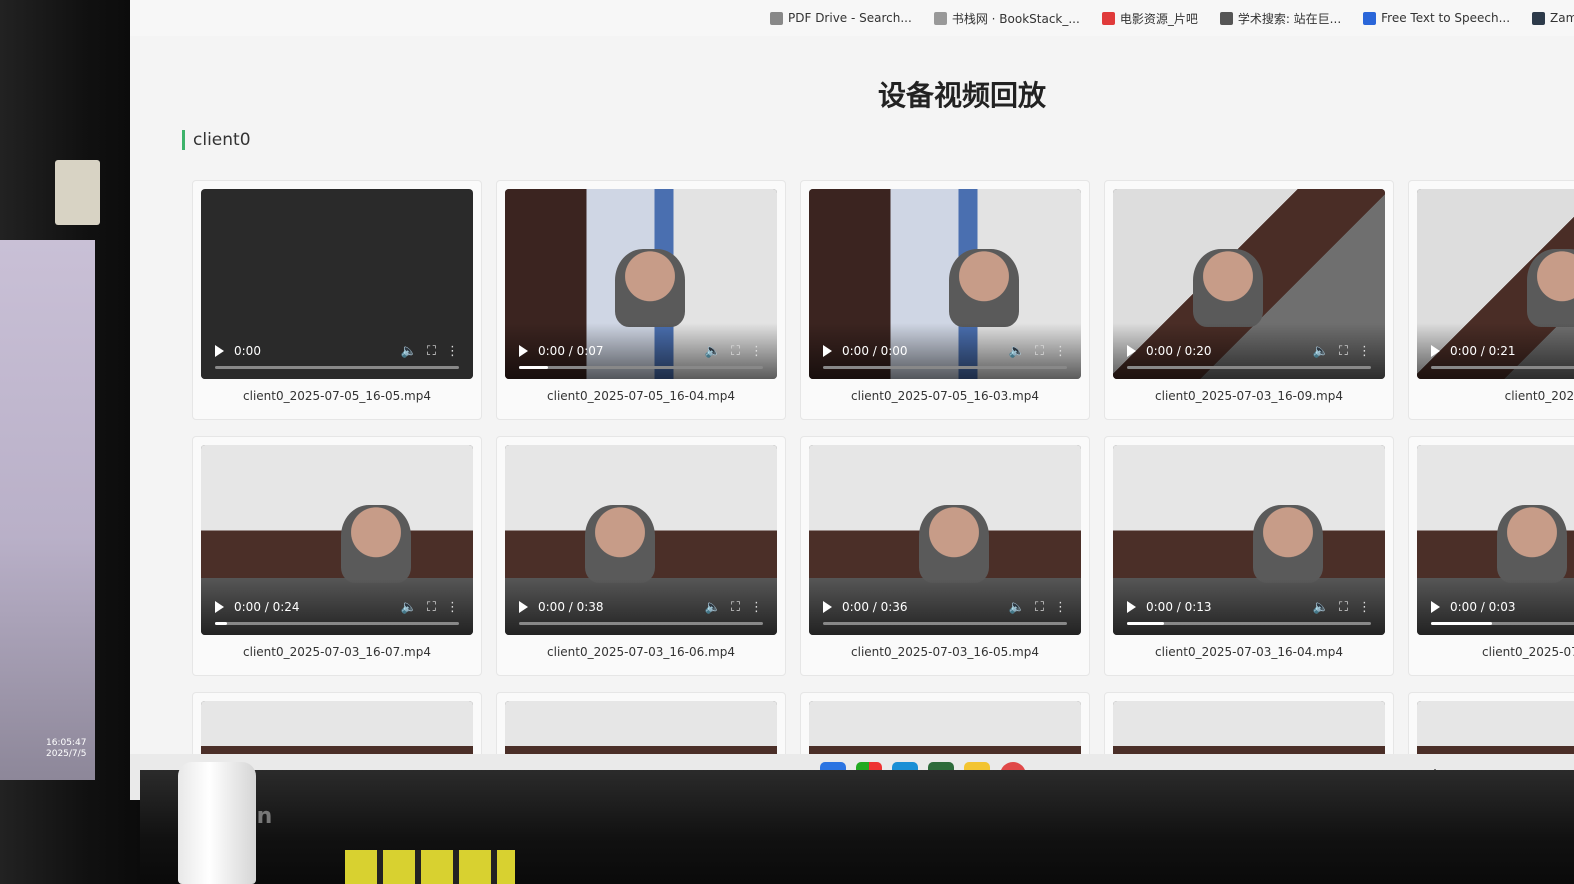 The height and width of the screenshot is (884, 1574). I want to click on progress-fill, so click(221, 623).